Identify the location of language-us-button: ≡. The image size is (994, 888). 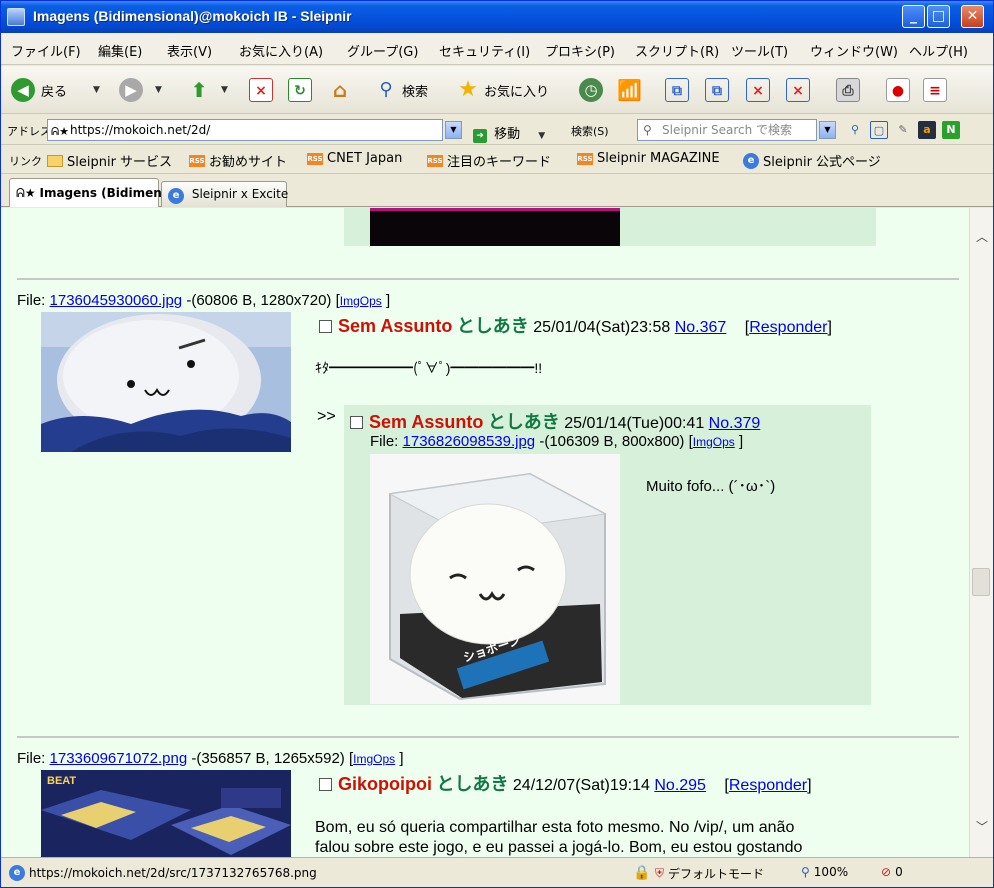
(935, 90).